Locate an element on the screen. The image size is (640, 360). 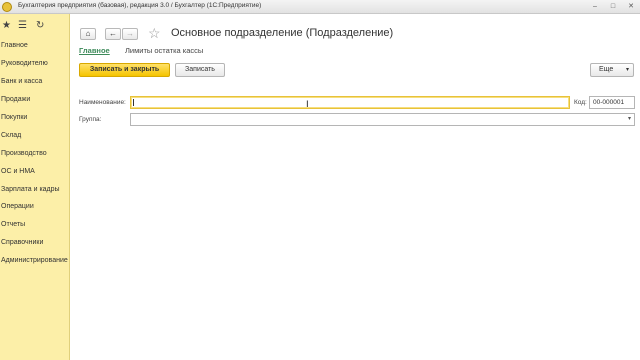
sidebar-item-main: Главное is located at coordinates (35, 46).